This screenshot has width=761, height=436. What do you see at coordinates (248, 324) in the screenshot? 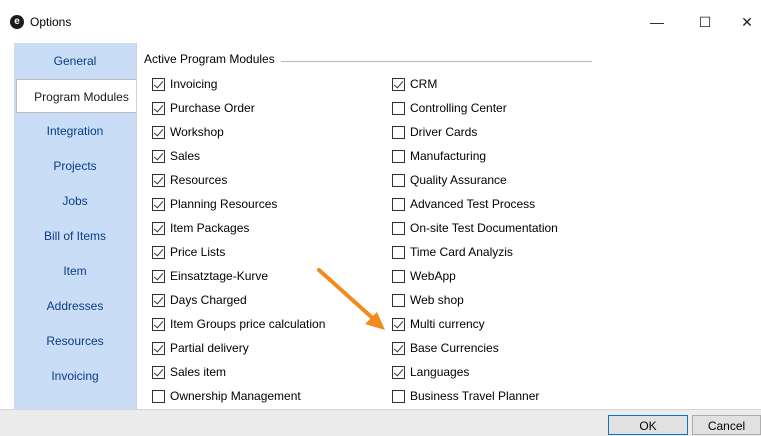
I see `module-label: Item Groups price calculation` at bounding box center [248, 324].